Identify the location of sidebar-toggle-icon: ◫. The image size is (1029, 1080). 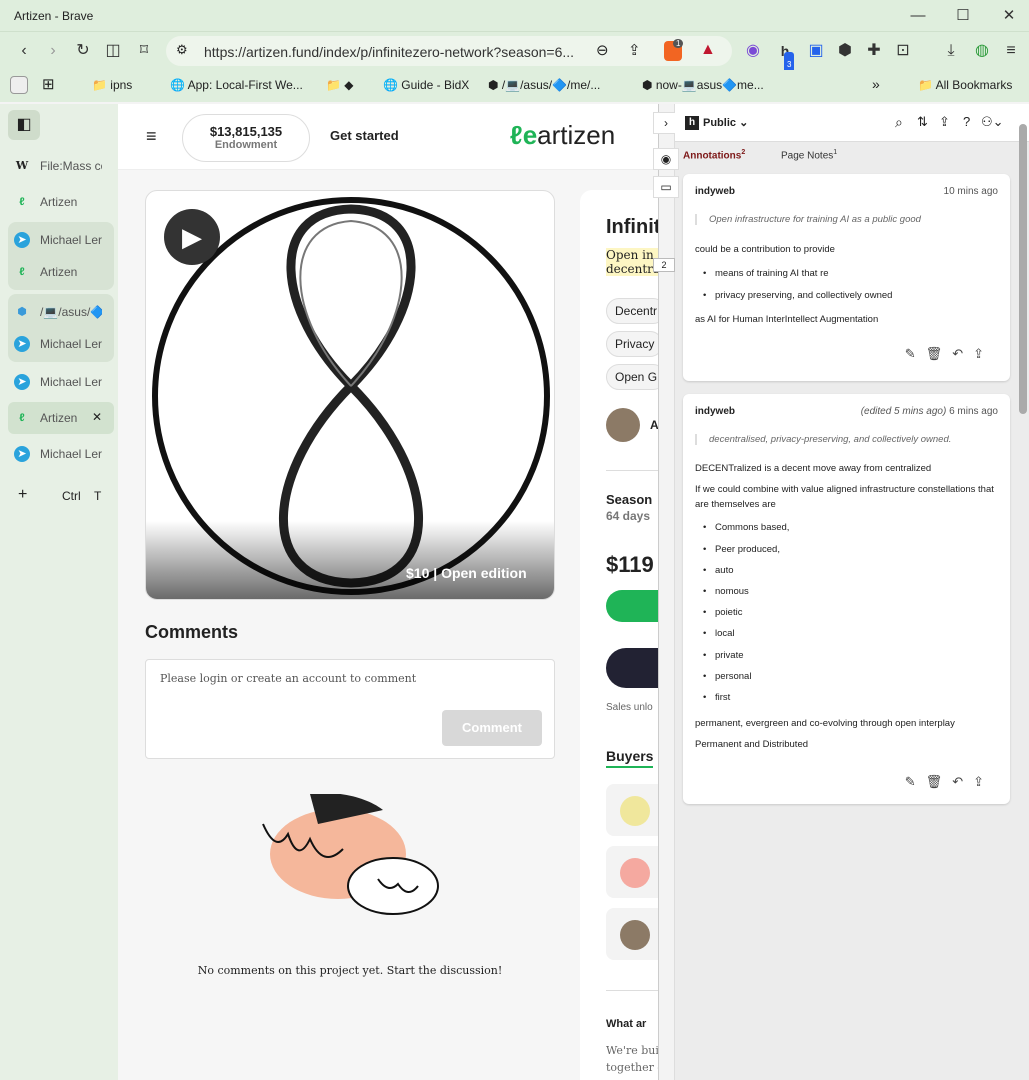
(113, 51).